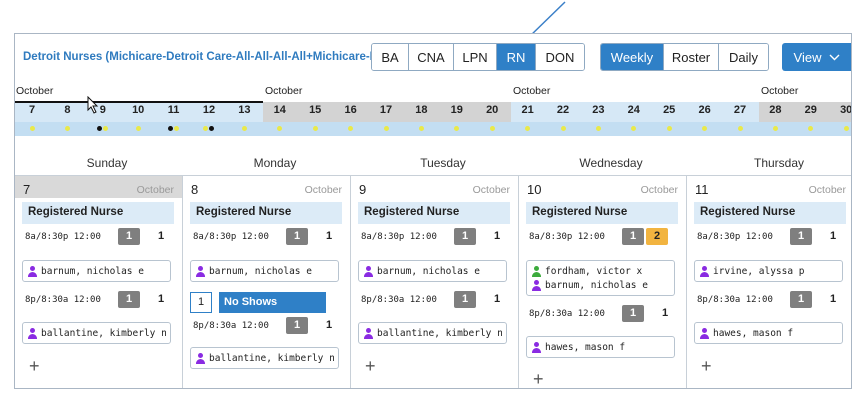  Describe the element at coordinates (315, 110) in the screenshot. I see `timeline-day: 15` at that location.